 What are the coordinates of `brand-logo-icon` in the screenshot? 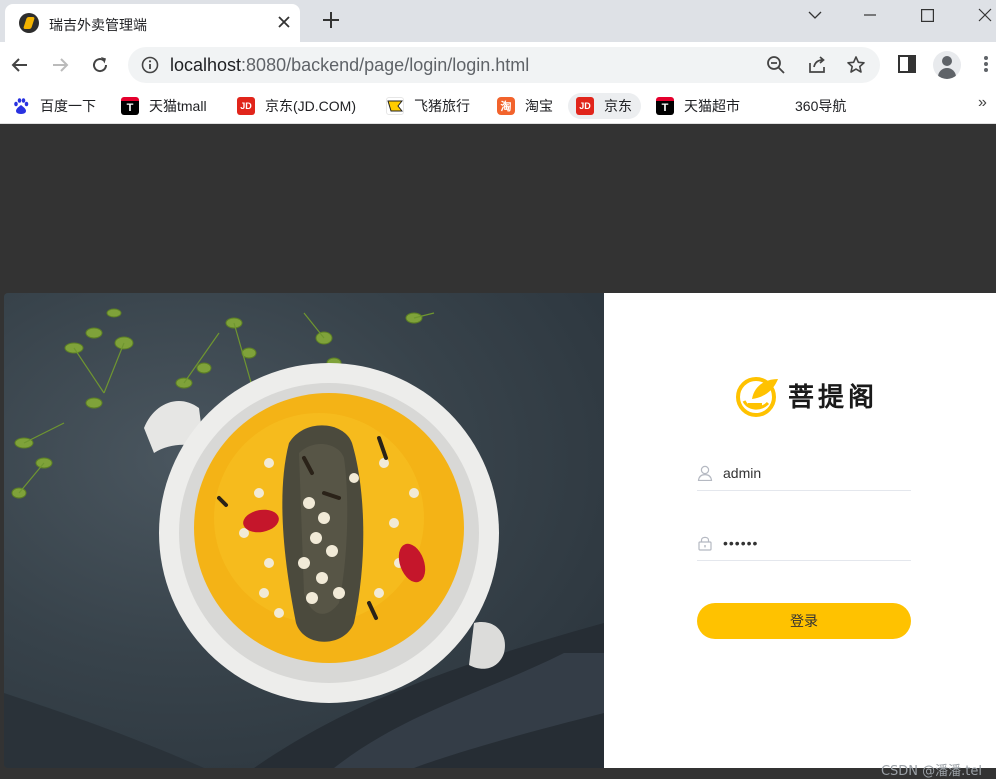 It's located at (757, 397).